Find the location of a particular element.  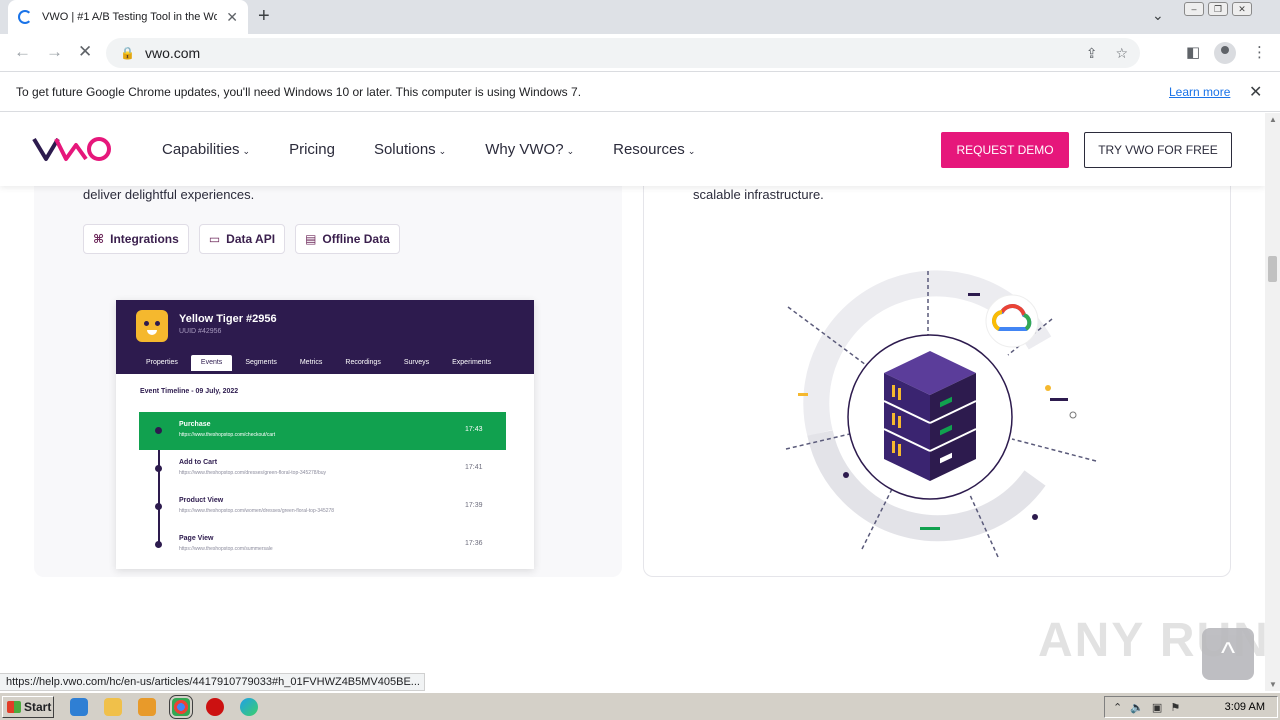

scroll-up-icon: ▲ is located at coordinates (1273, 119).